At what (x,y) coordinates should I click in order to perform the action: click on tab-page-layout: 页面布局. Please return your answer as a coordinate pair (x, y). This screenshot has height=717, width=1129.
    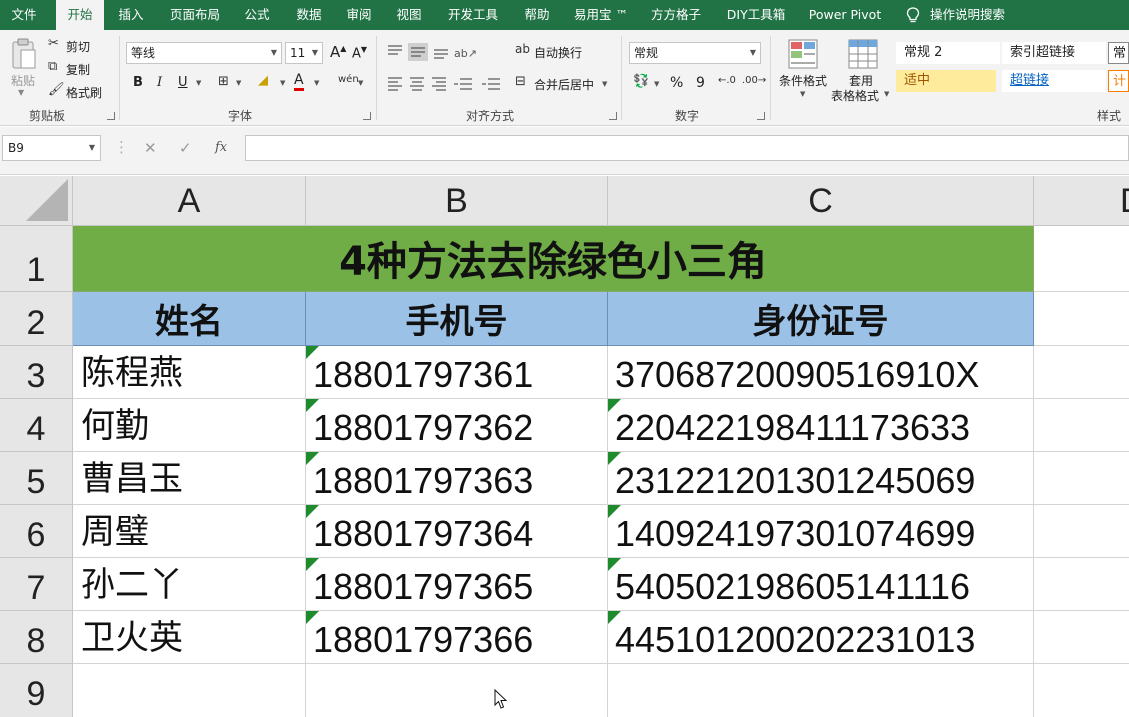
    Looking at the image, I should click on (195, 15).